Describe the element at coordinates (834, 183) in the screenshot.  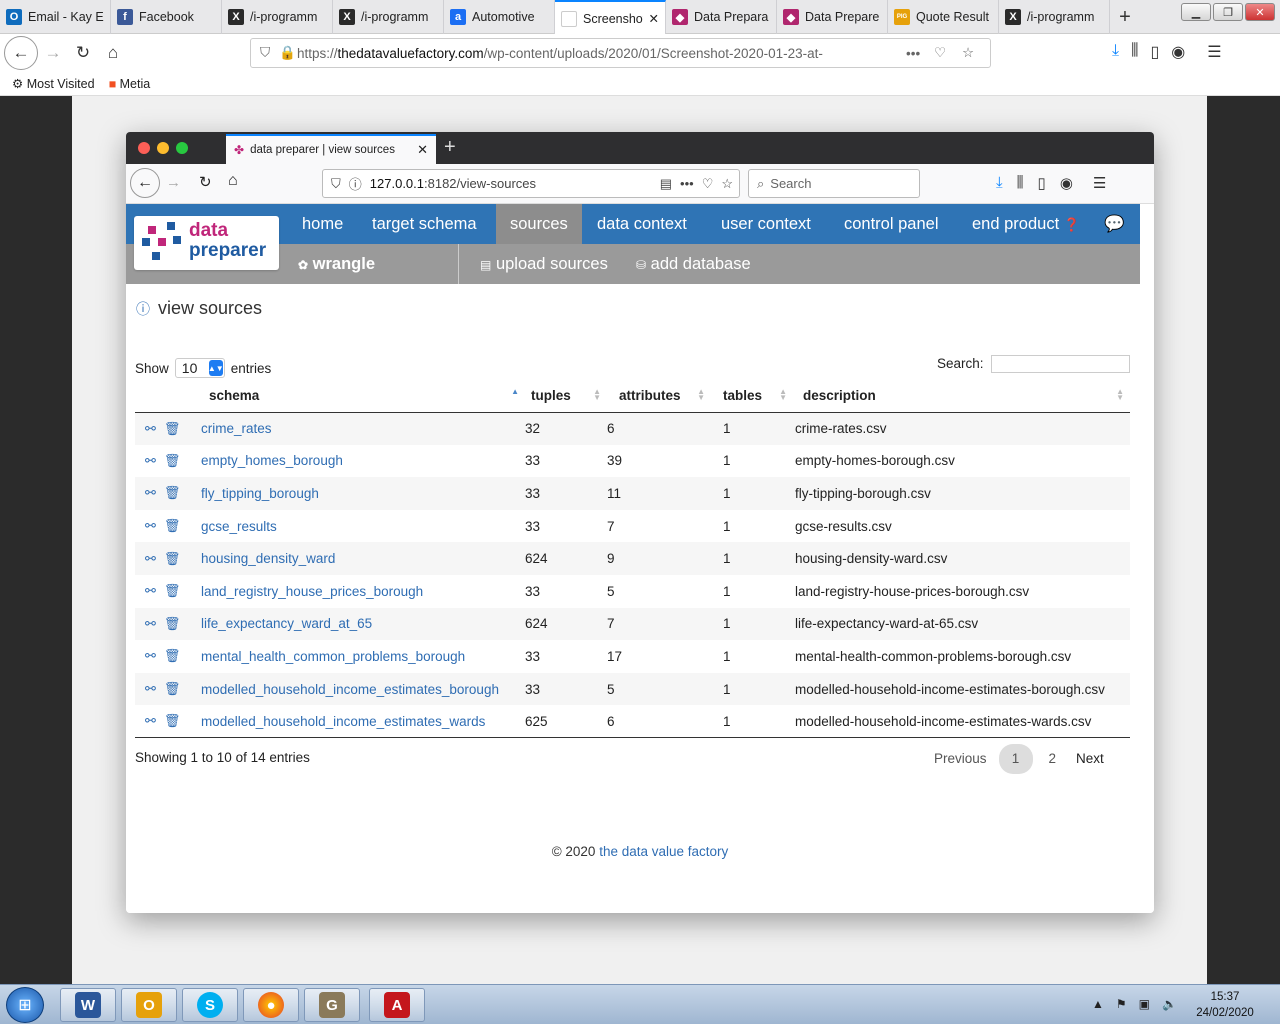
I see `inner-search-box: ⌕ Search` at that location.